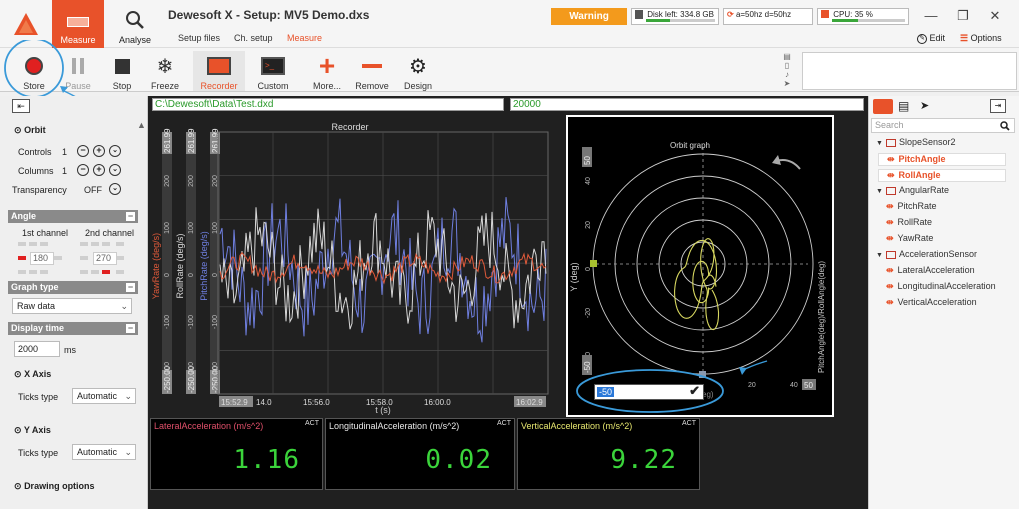 The height and width of the screenshot is (509, 1019). Describe the element at coordinates (687, 104) in the screenshot. I see `sample-value-field: 20000` at that location.